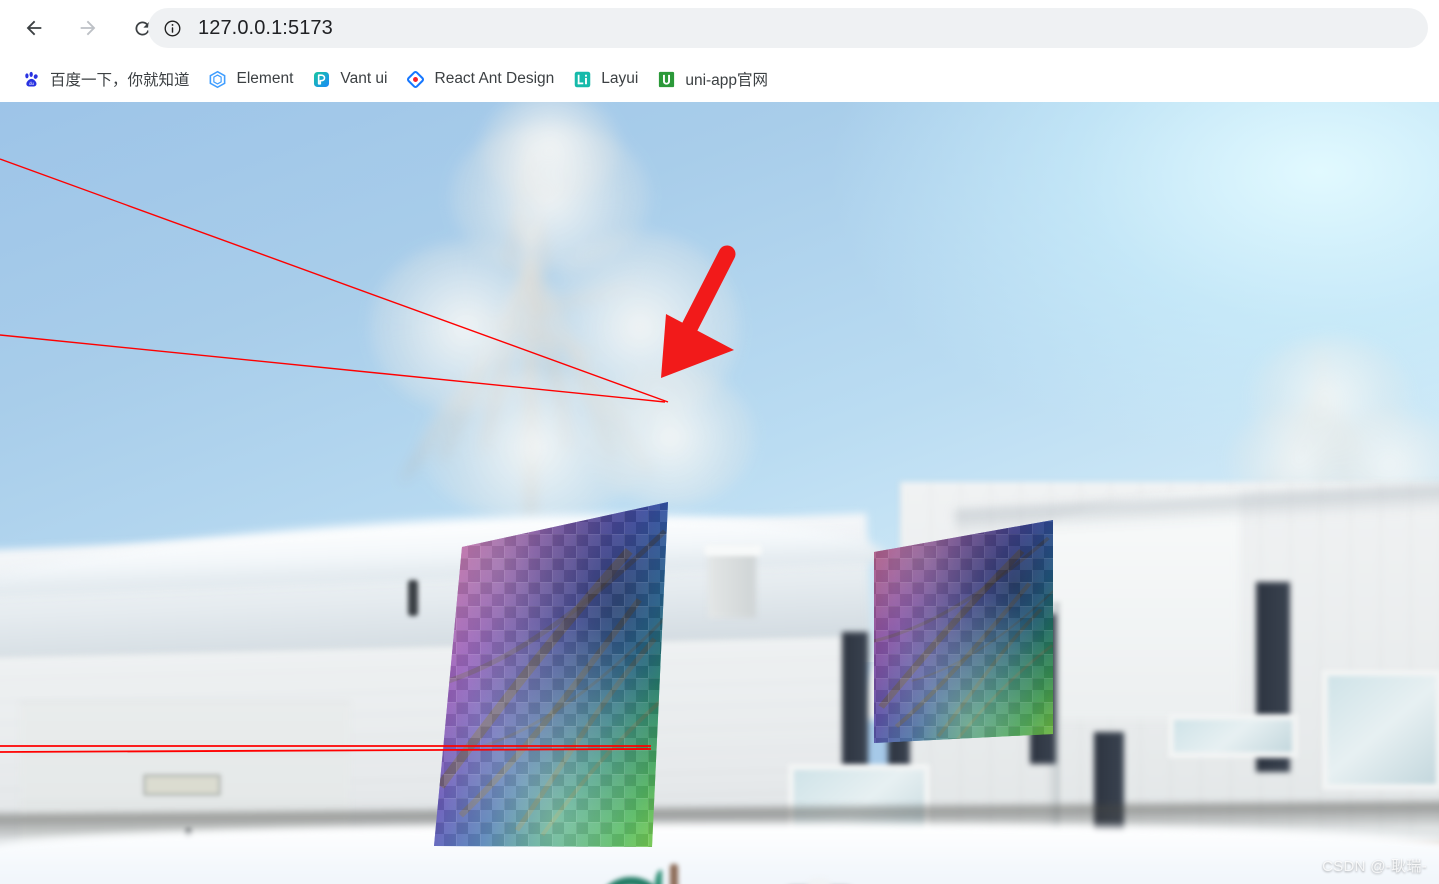 Image resolution: width=1439 pixels, height=884 pixels. Describe the element at coordinates (542, 312) in the screenshot. I see `frosted-tree` at that location.